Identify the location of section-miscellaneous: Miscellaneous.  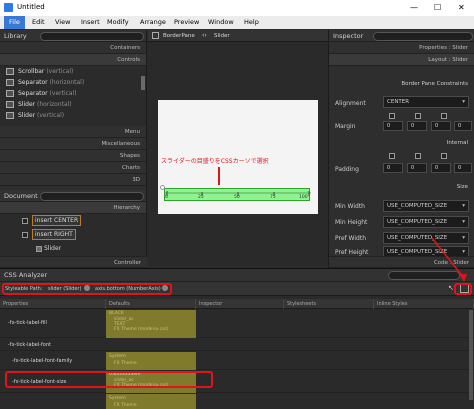
(73, 144).